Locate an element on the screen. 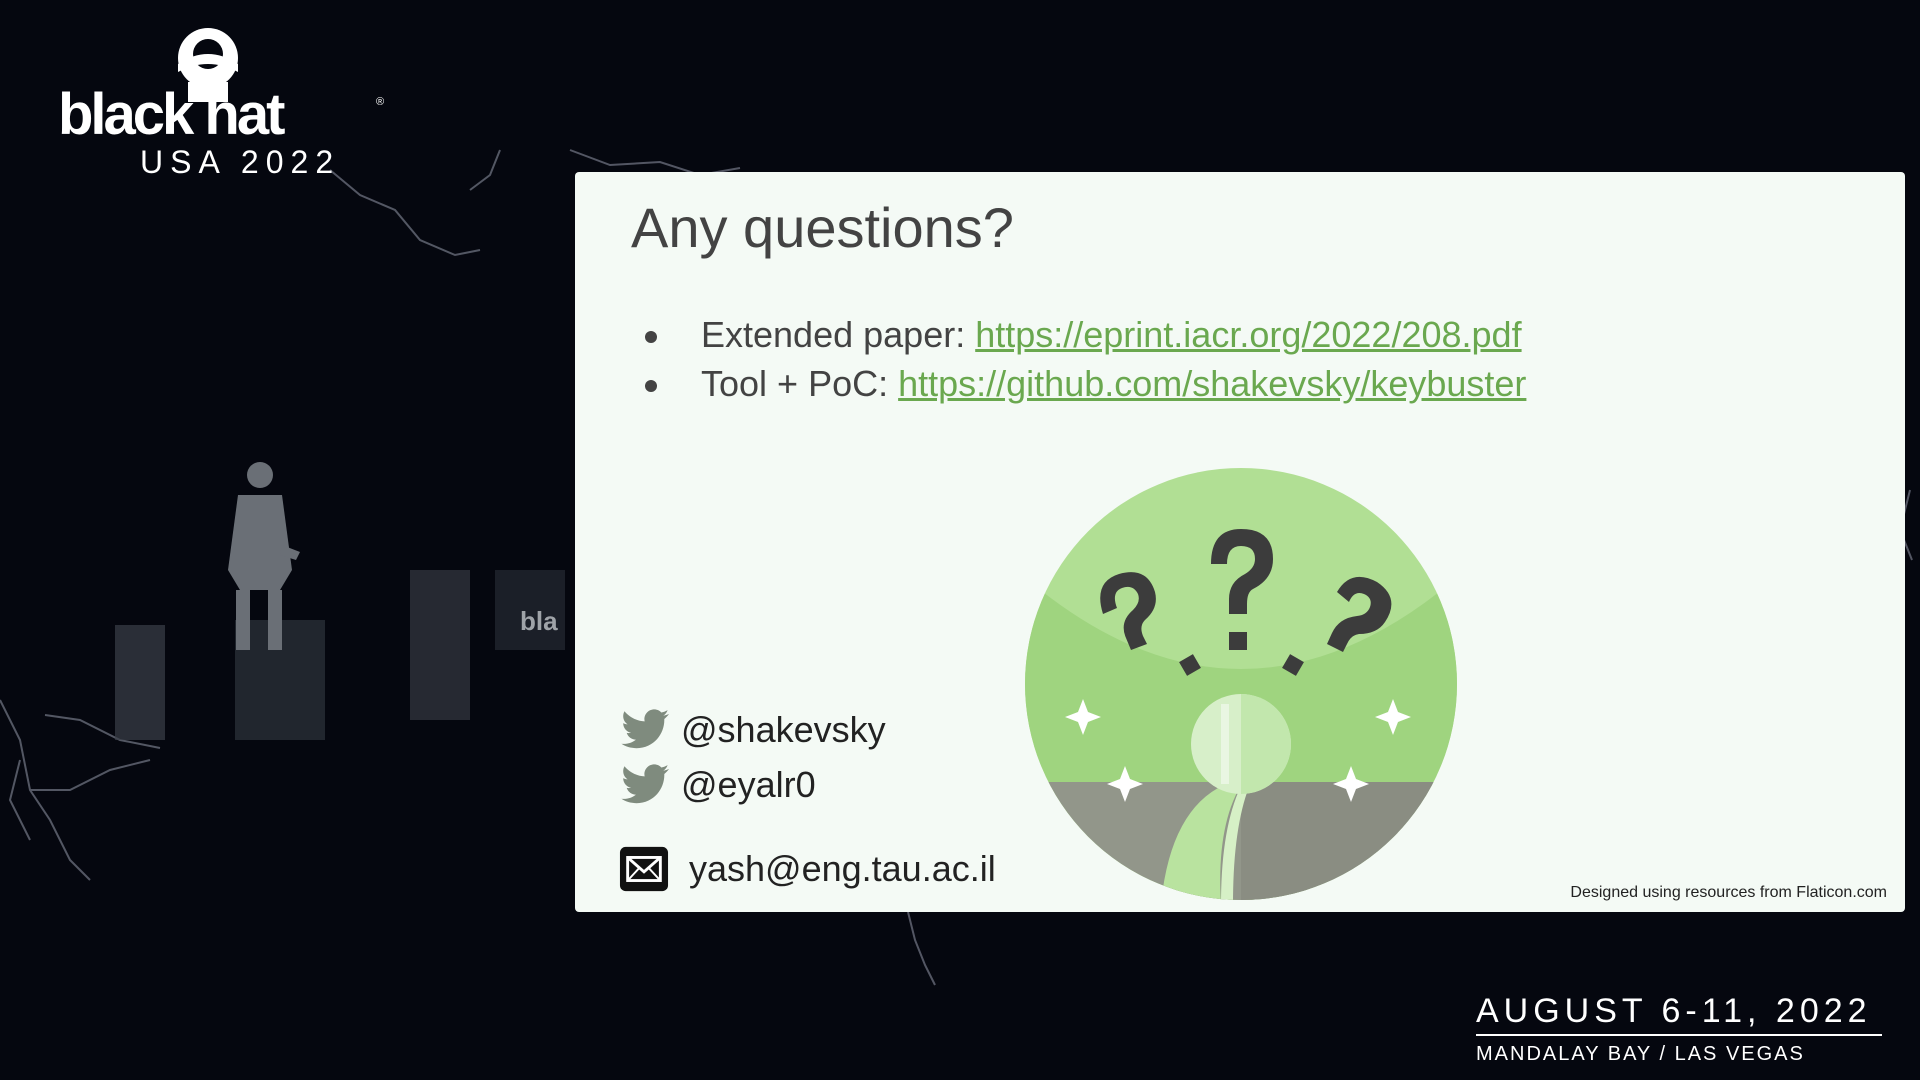  contact-email: yash@eng.tau.ac.il is located at coordinates (807, 869).